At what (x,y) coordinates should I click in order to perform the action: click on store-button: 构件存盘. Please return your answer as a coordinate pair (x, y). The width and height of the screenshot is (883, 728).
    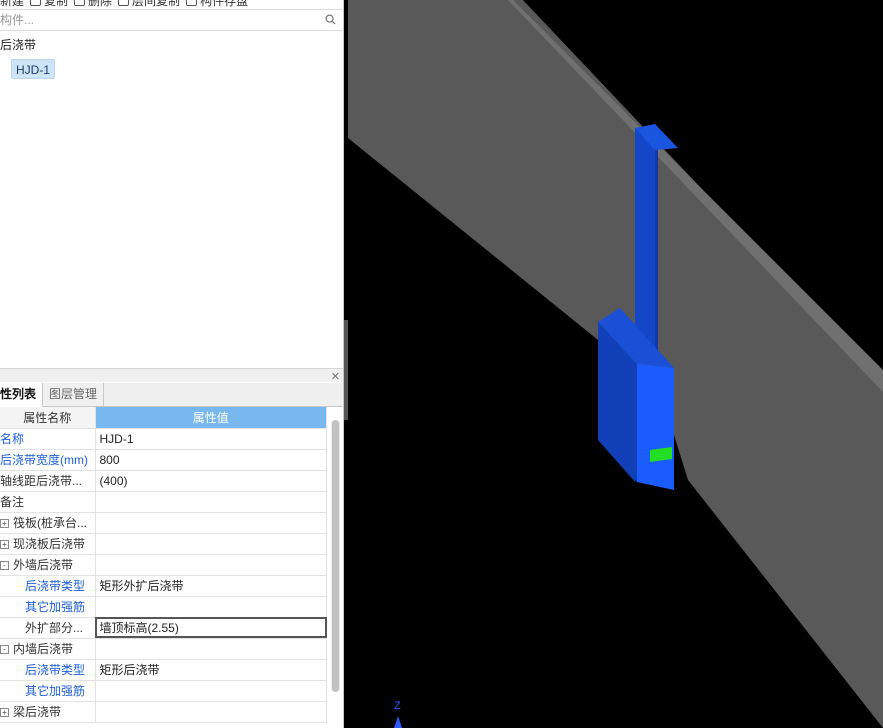
    Looking at the image, I should click on (217, 4).